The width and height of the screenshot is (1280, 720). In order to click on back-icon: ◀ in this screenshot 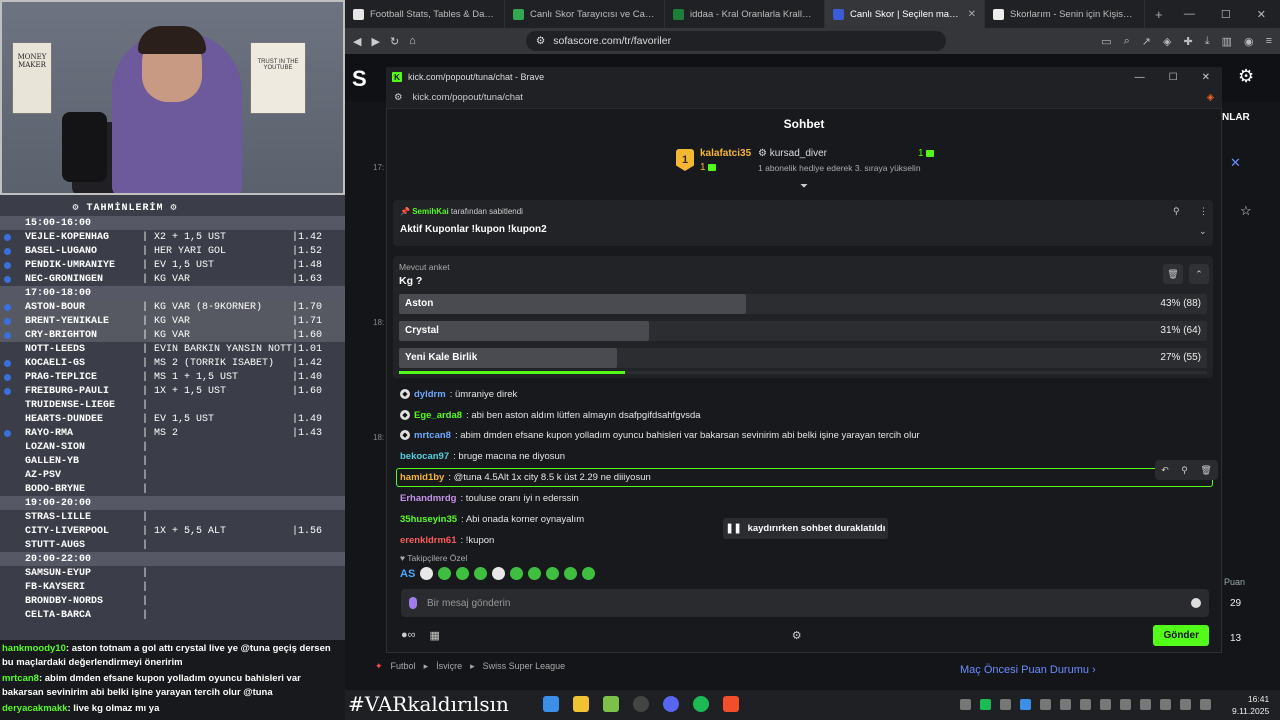, I will do `click(357, 41)`.